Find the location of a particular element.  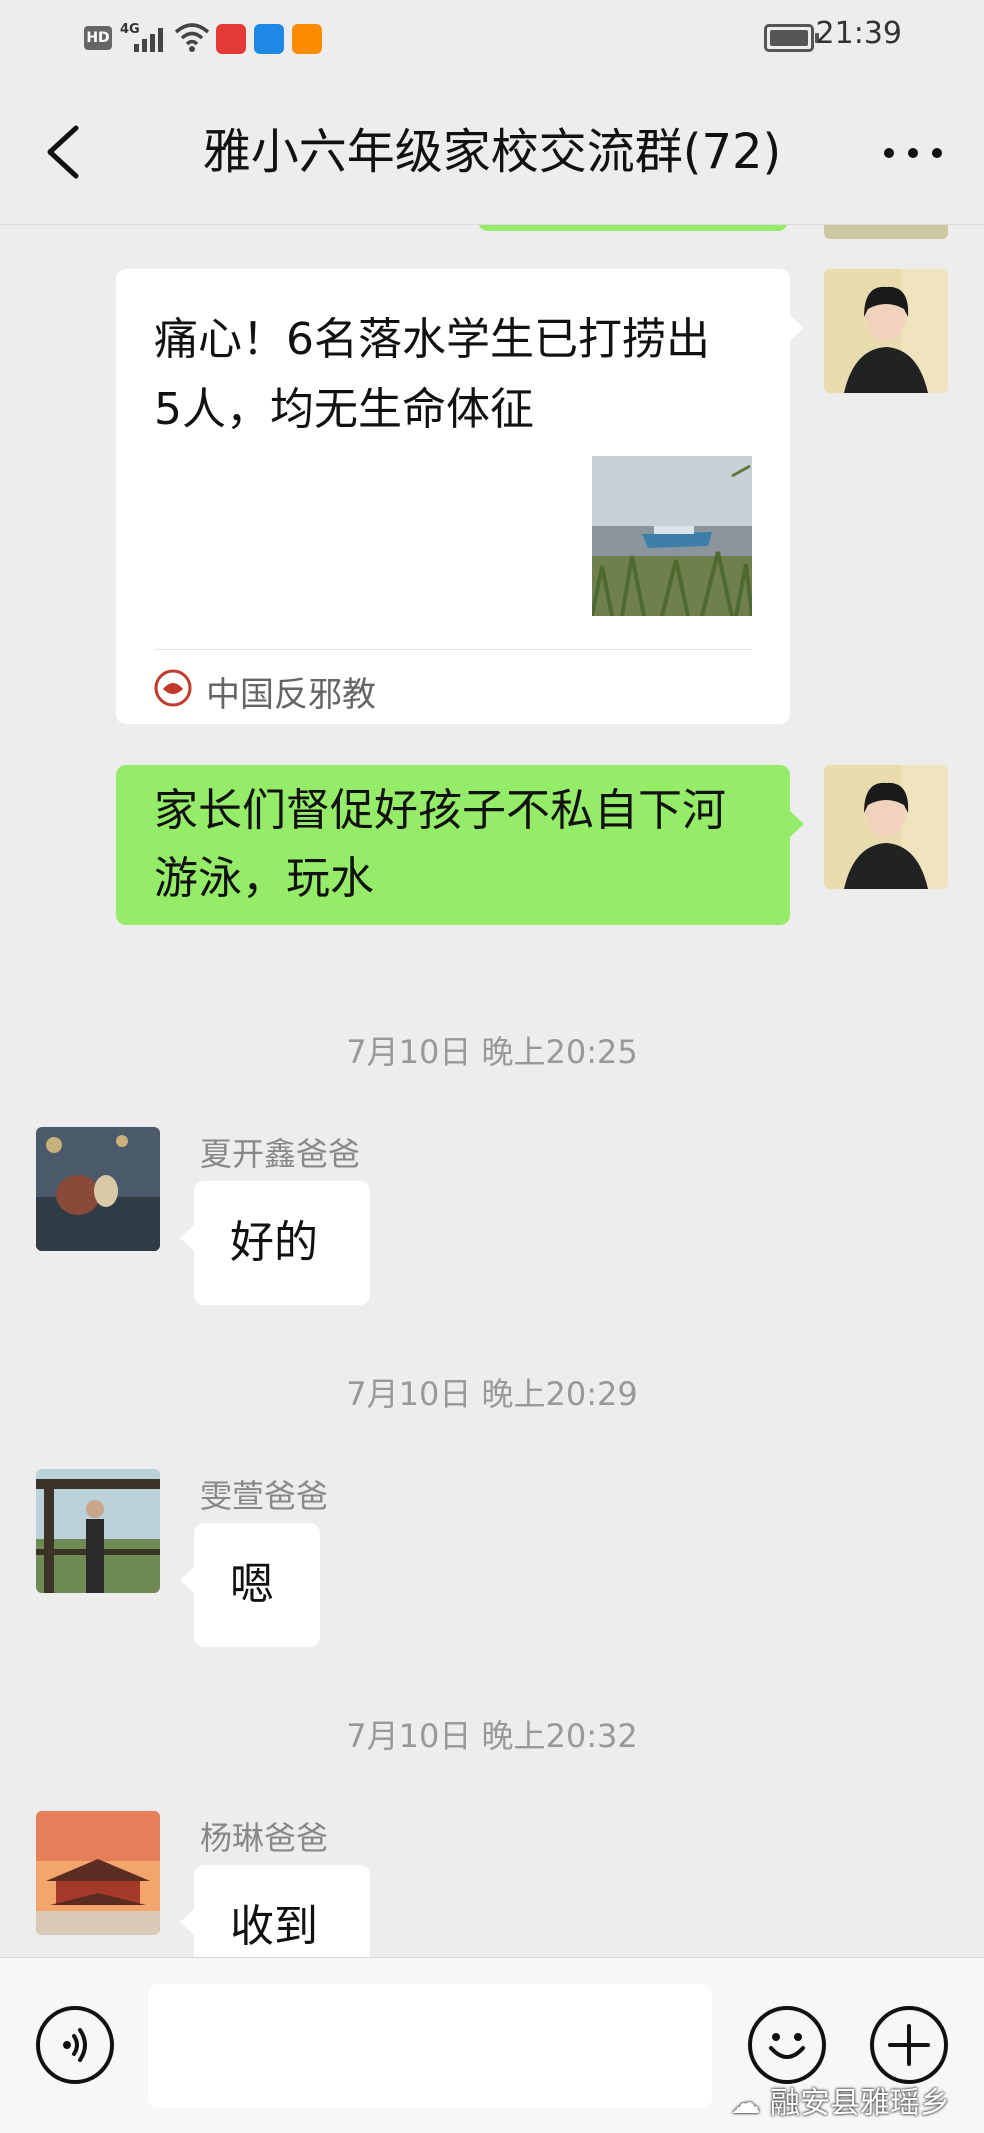

sender-name: 夏开鑫爸爸 is located at coordinates (280, 1154).